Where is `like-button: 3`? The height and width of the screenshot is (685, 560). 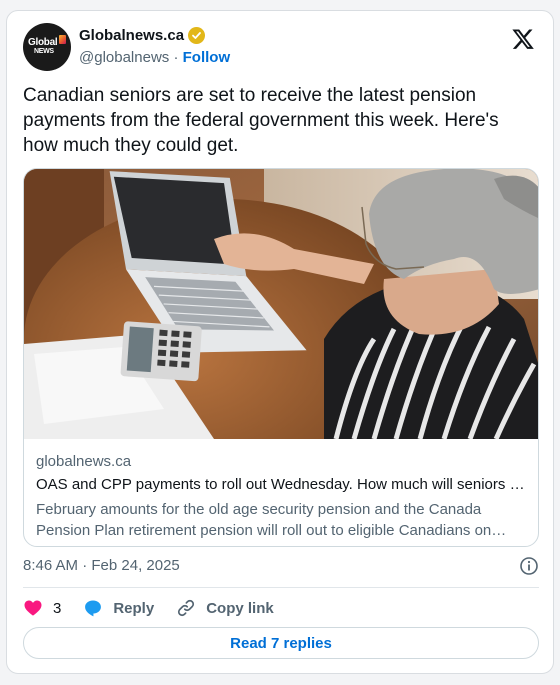
like-button: 3 is located at coordinates (42, 608).